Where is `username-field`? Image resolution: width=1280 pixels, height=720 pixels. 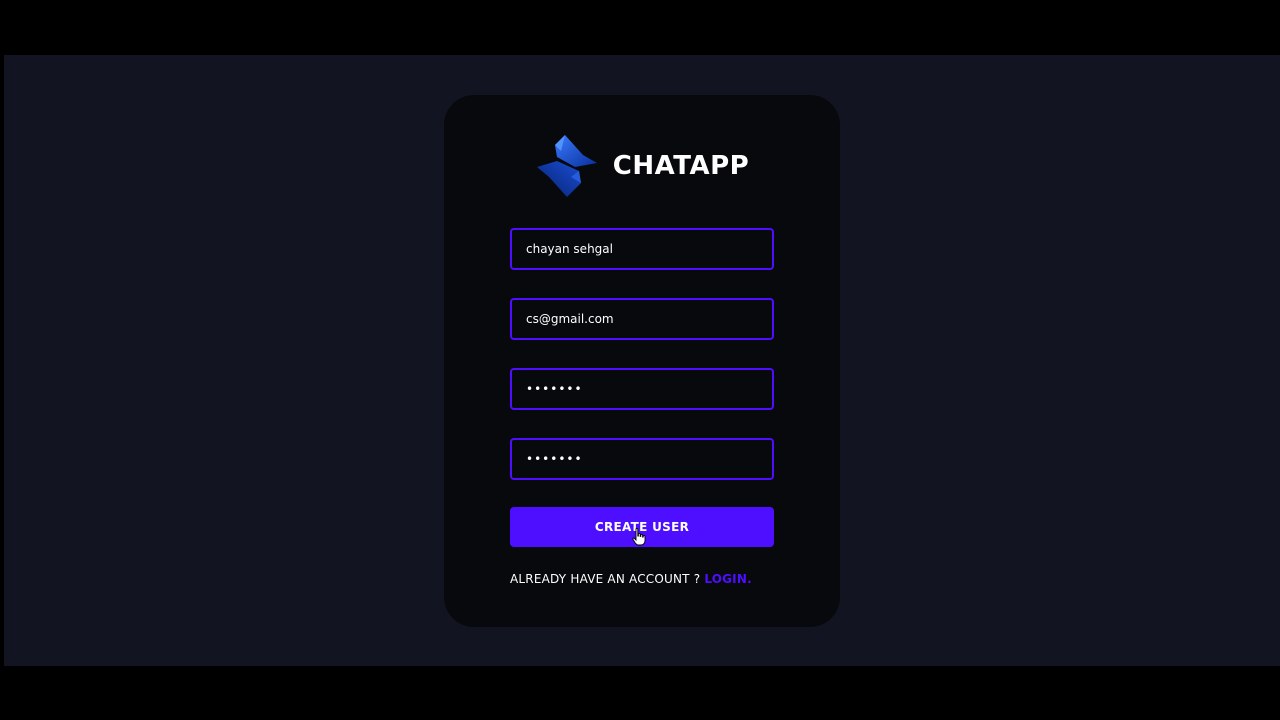
username-field is located at coordinates (642, 249).